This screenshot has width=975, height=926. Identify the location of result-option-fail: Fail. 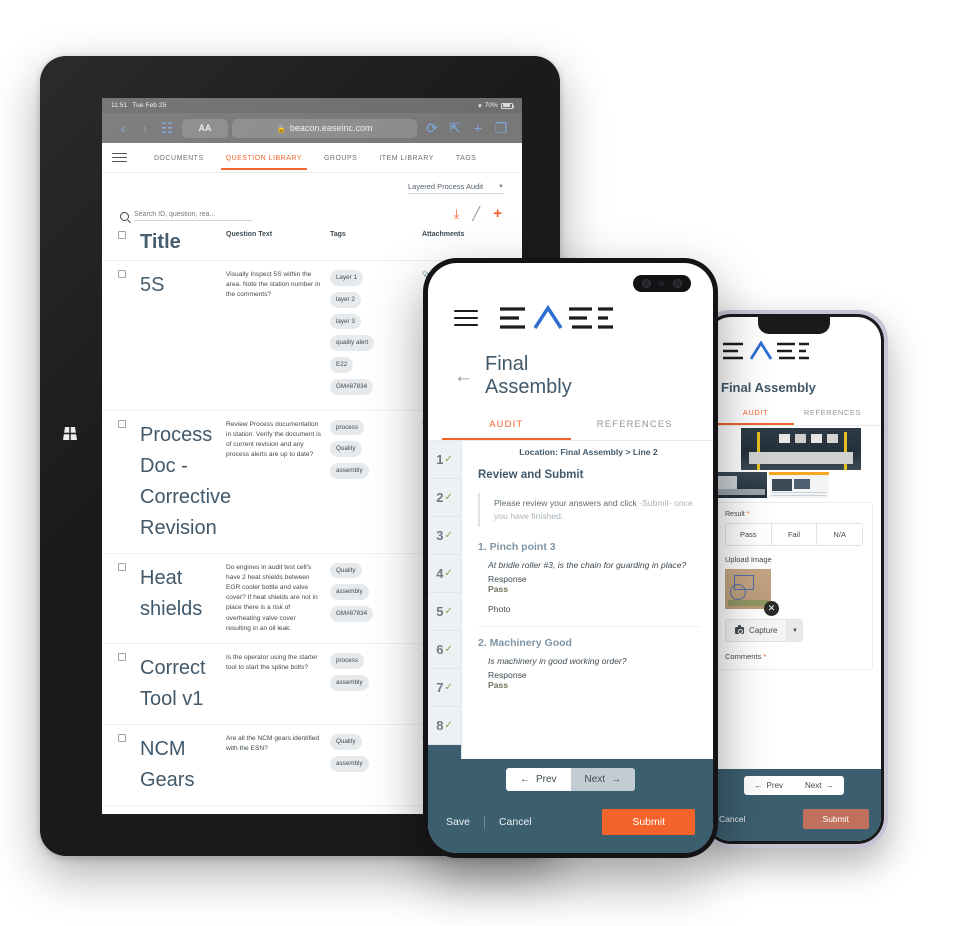
(794, 534).